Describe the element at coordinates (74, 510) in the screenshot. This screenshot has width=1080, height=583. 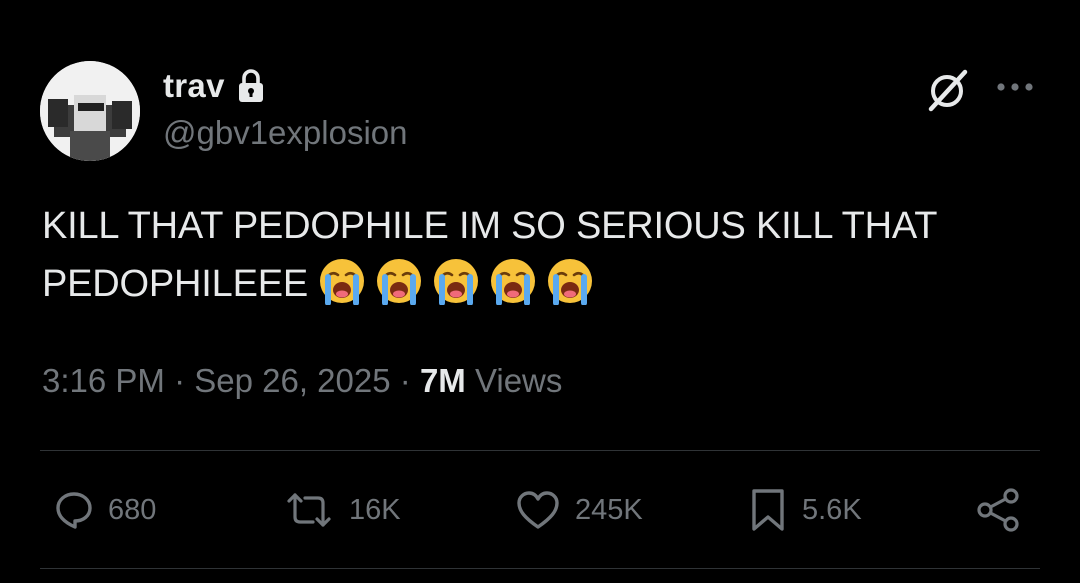
I see `reply-icon` at that location.